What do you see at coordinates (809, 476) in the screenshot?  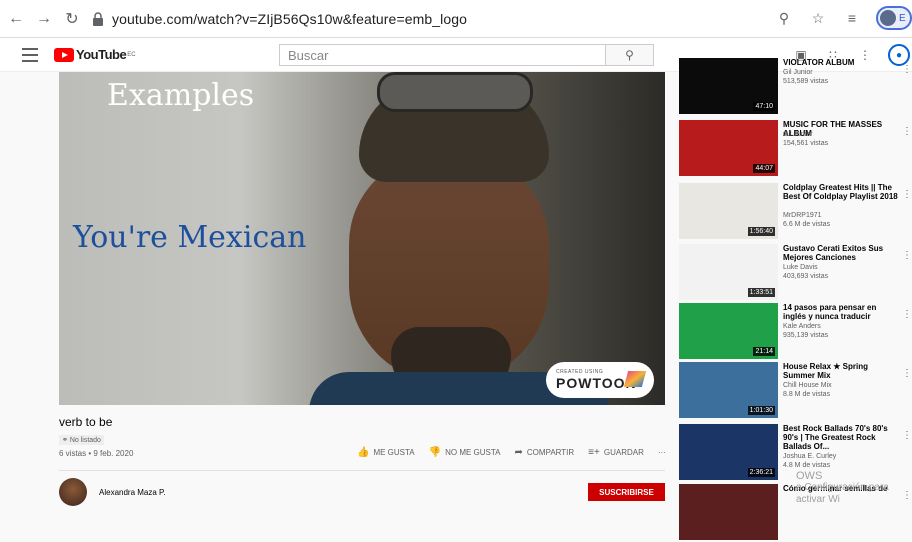 I see `watermark-line1: OWS` at bounding box center [809, 476].